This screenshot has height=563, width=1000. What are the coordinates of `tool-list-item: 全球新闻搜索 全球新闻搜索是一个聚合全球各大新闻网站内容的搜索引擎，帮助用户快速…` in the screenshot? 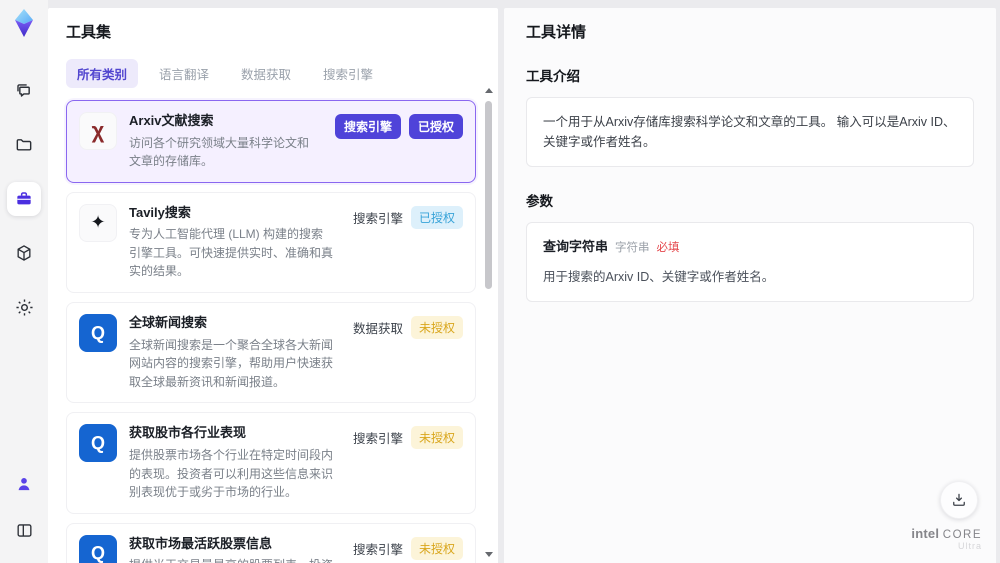 It's located at (271, 353).